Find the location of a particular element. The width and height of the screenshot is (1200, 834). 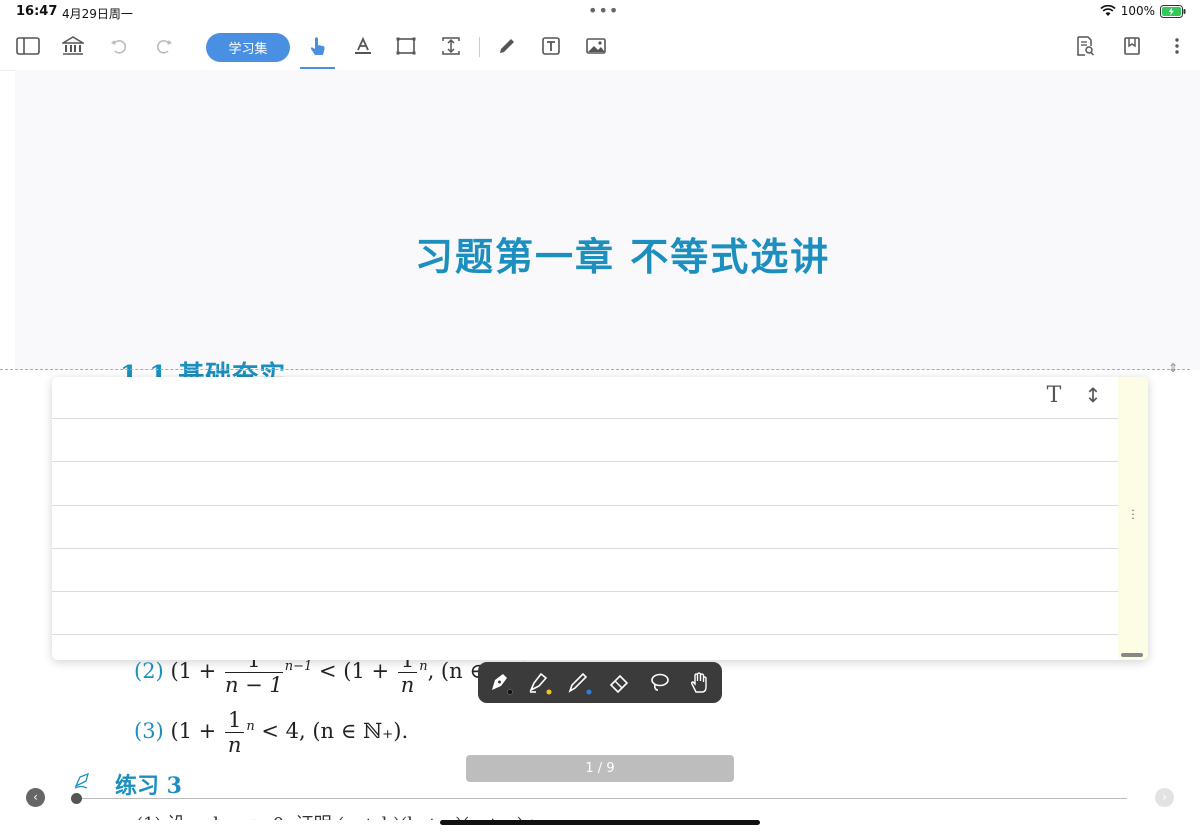

wifi-icon is located at coordinates (1108, 10).